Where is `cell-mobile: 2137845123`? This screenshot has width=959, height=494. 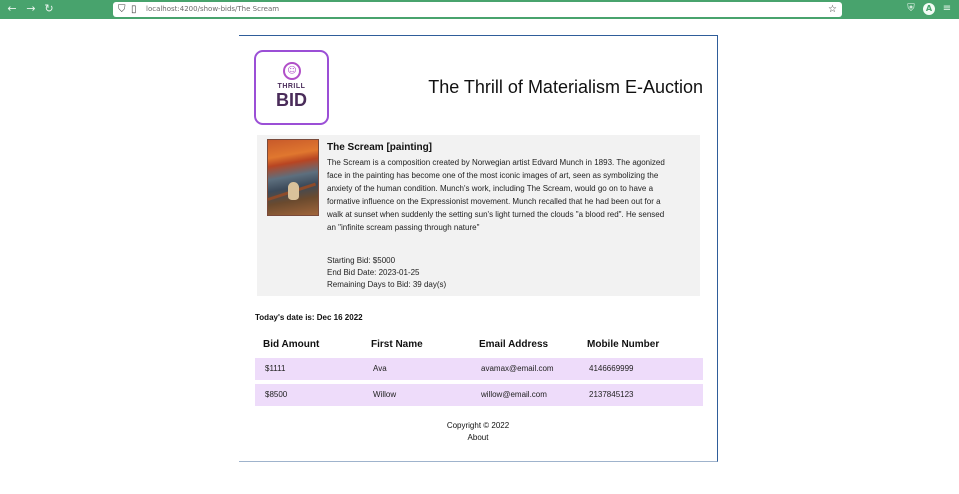 cell-mobile: 2137845123 is located at coordinates (611, 394).